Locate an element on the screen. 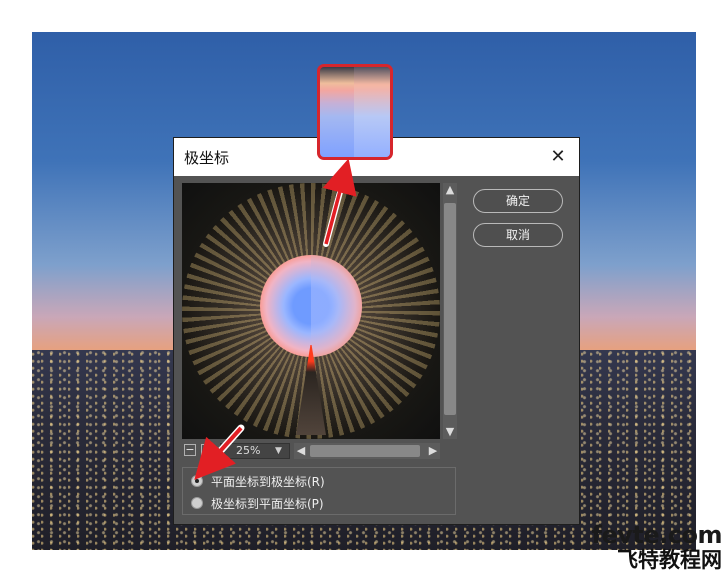 Image resolution: width=728 pixels, height=583 pixels. arrow-to-option is located at coordinates (218, 453).